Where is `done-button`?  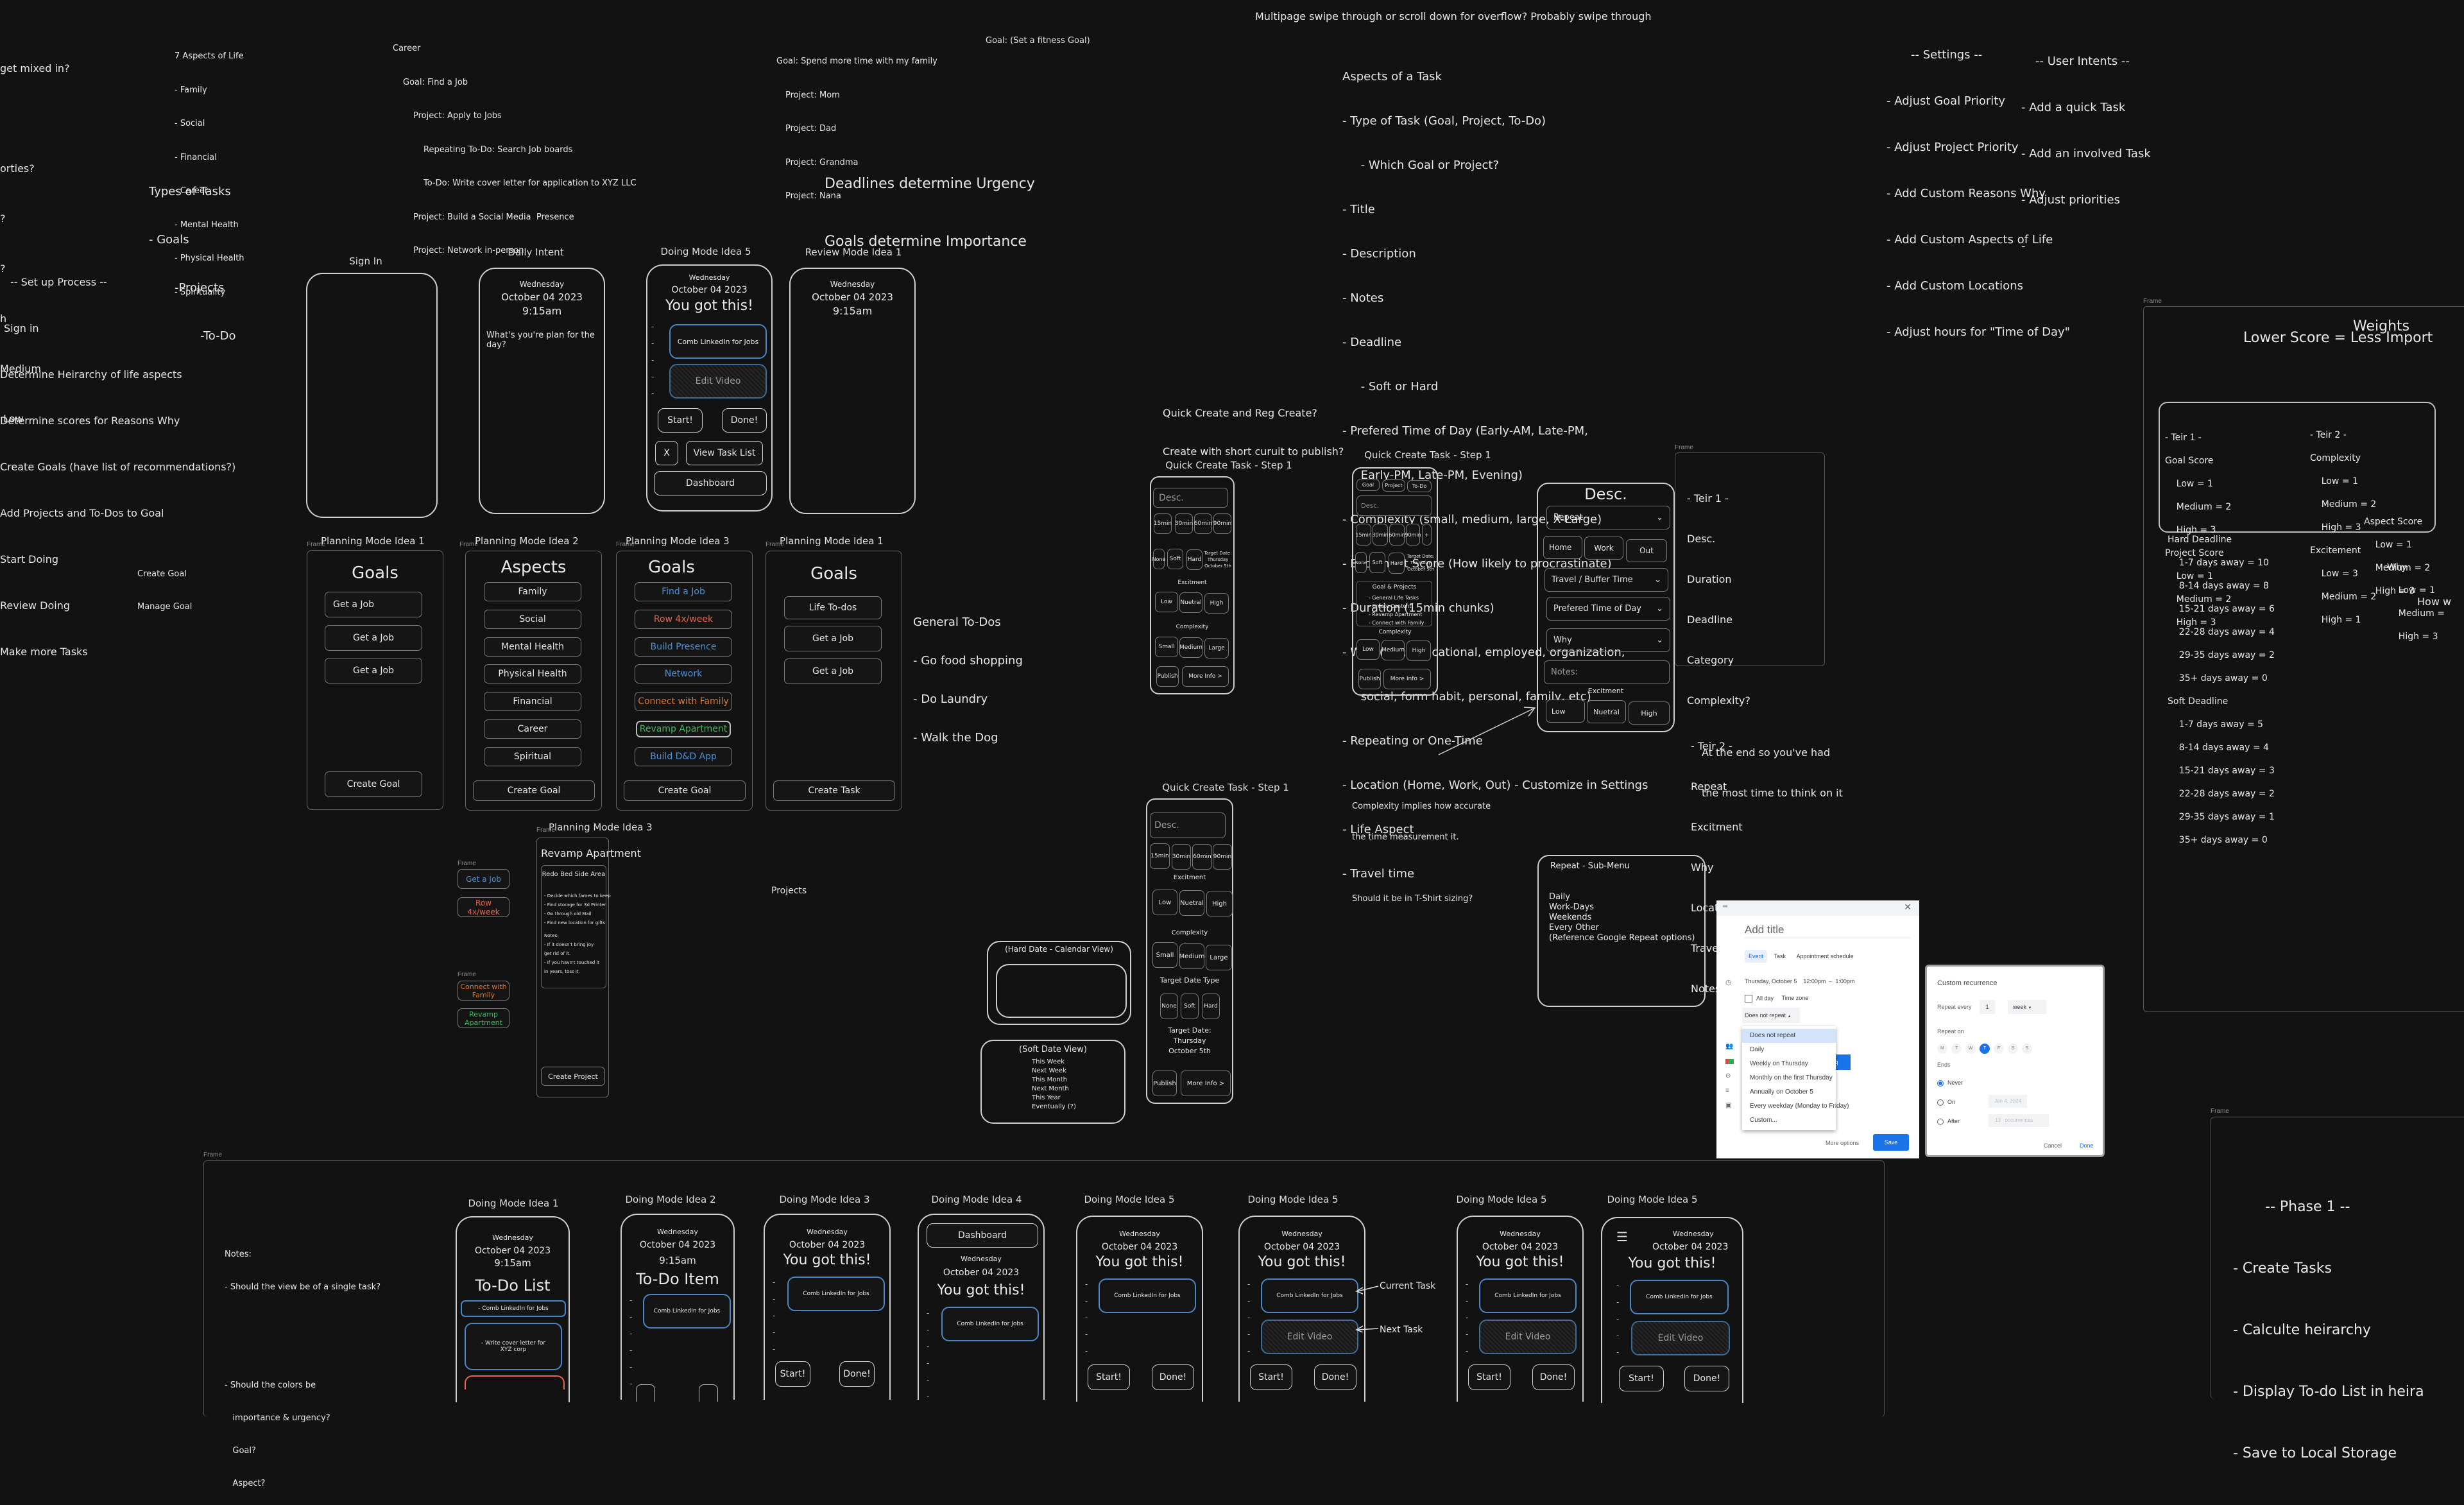 done-button is located at coordinates (709, 1393).